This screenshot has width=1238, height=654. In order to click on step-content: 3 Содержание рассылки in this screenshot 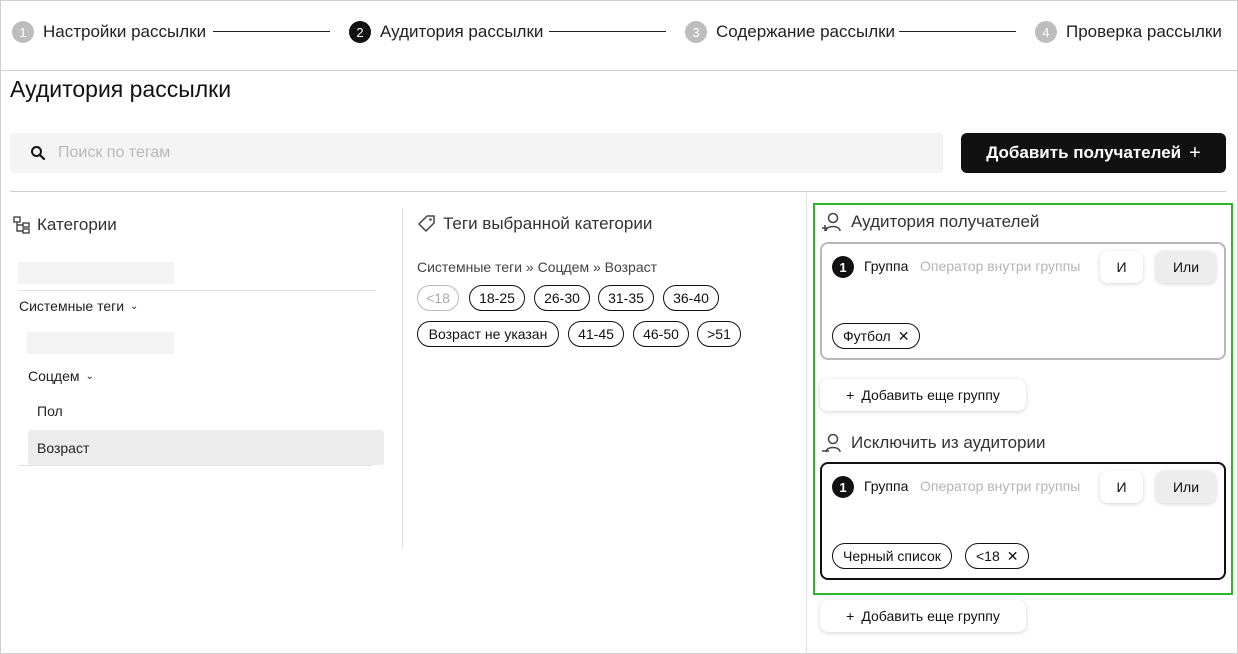, I will do `click(790, 32)`.